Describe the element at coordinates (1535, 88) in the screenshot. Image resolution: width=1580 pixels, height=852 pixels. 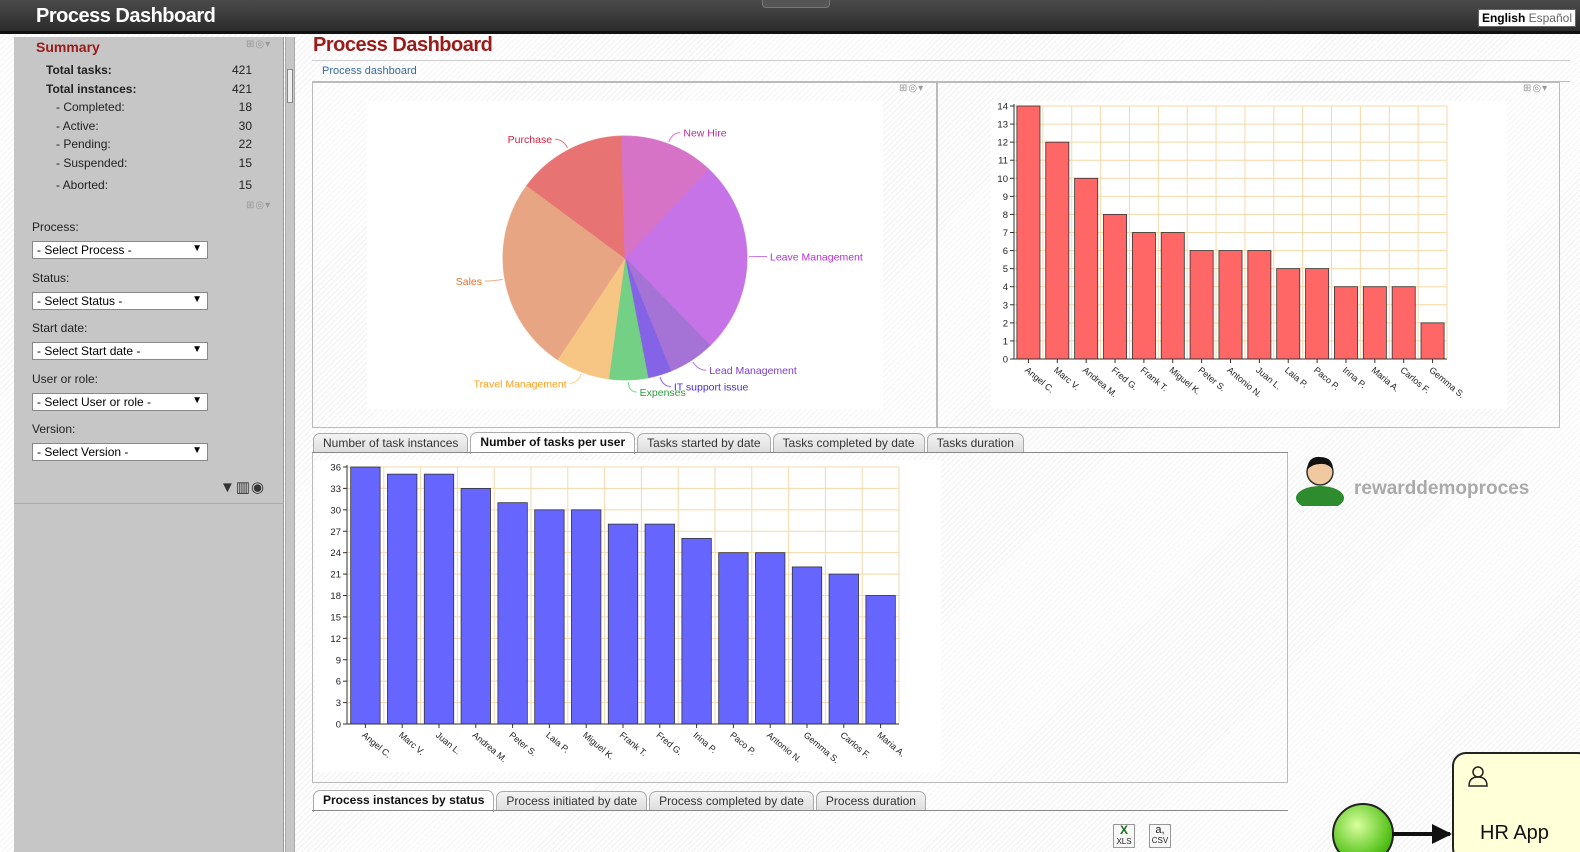
I see `bar-gadget-controls: ⊞◎▾` at that location.